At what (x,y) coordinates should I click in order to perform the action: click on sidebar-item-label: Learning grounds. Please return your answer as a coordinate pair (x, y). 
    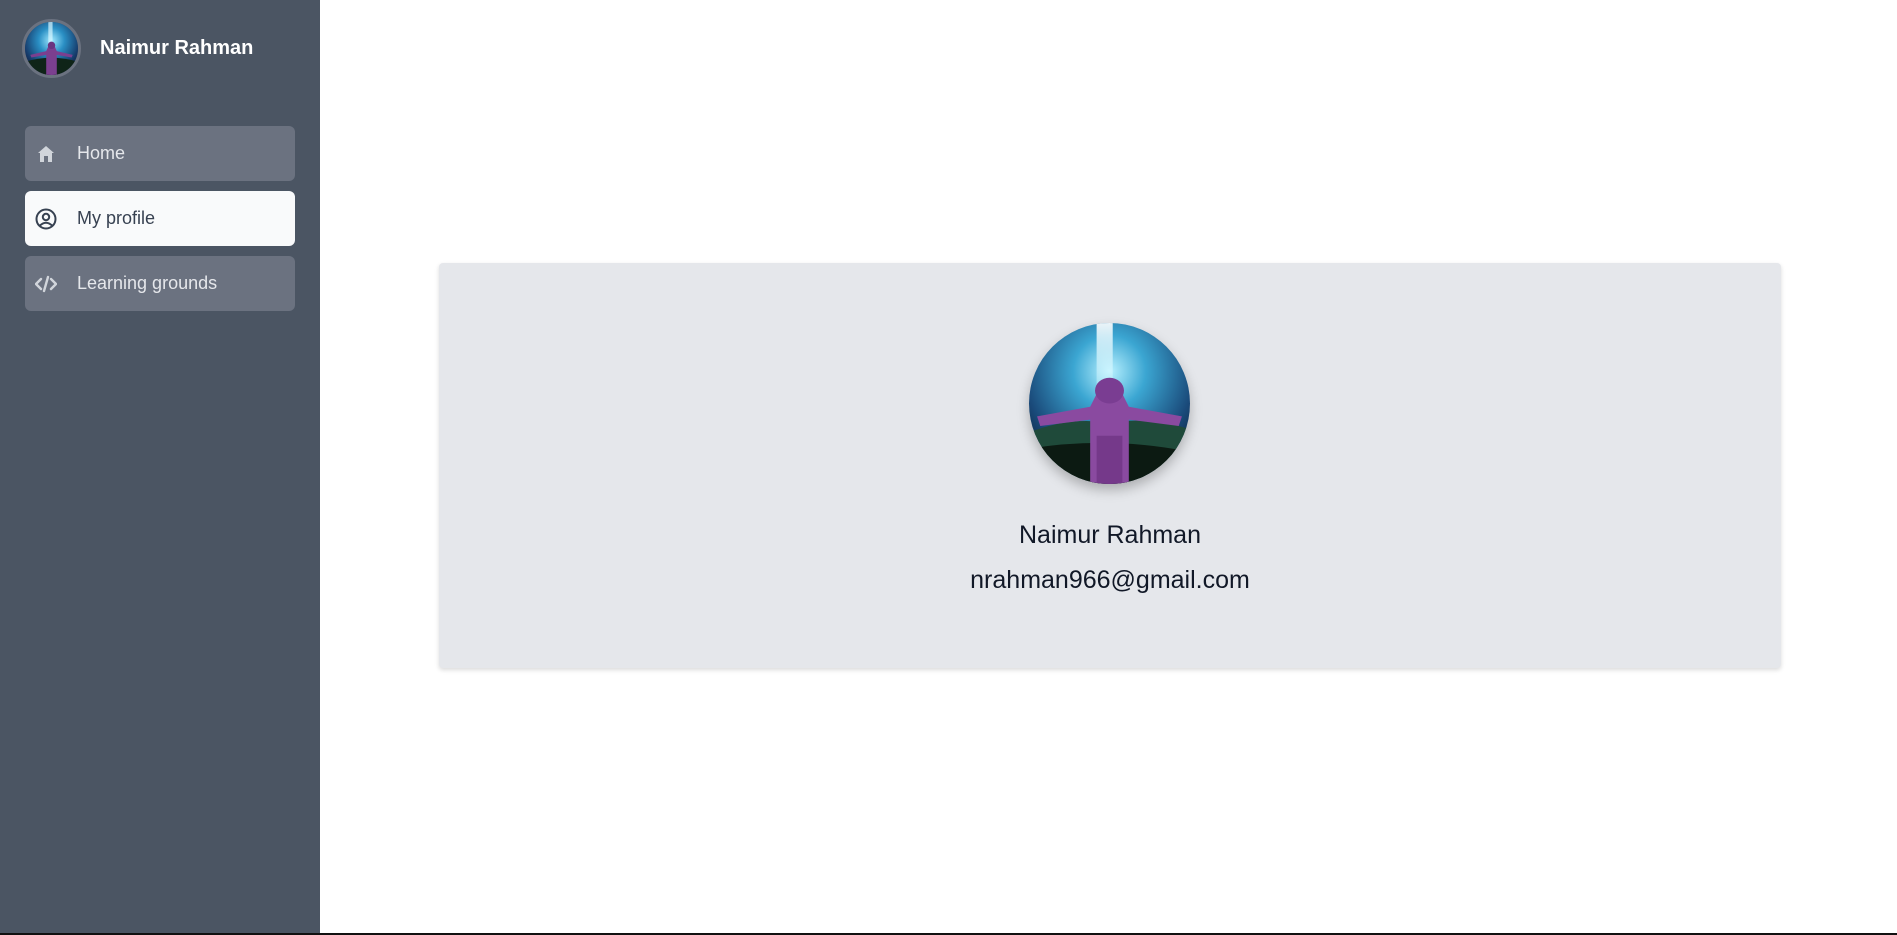
    Looking at the image, I should click on (147, 283).